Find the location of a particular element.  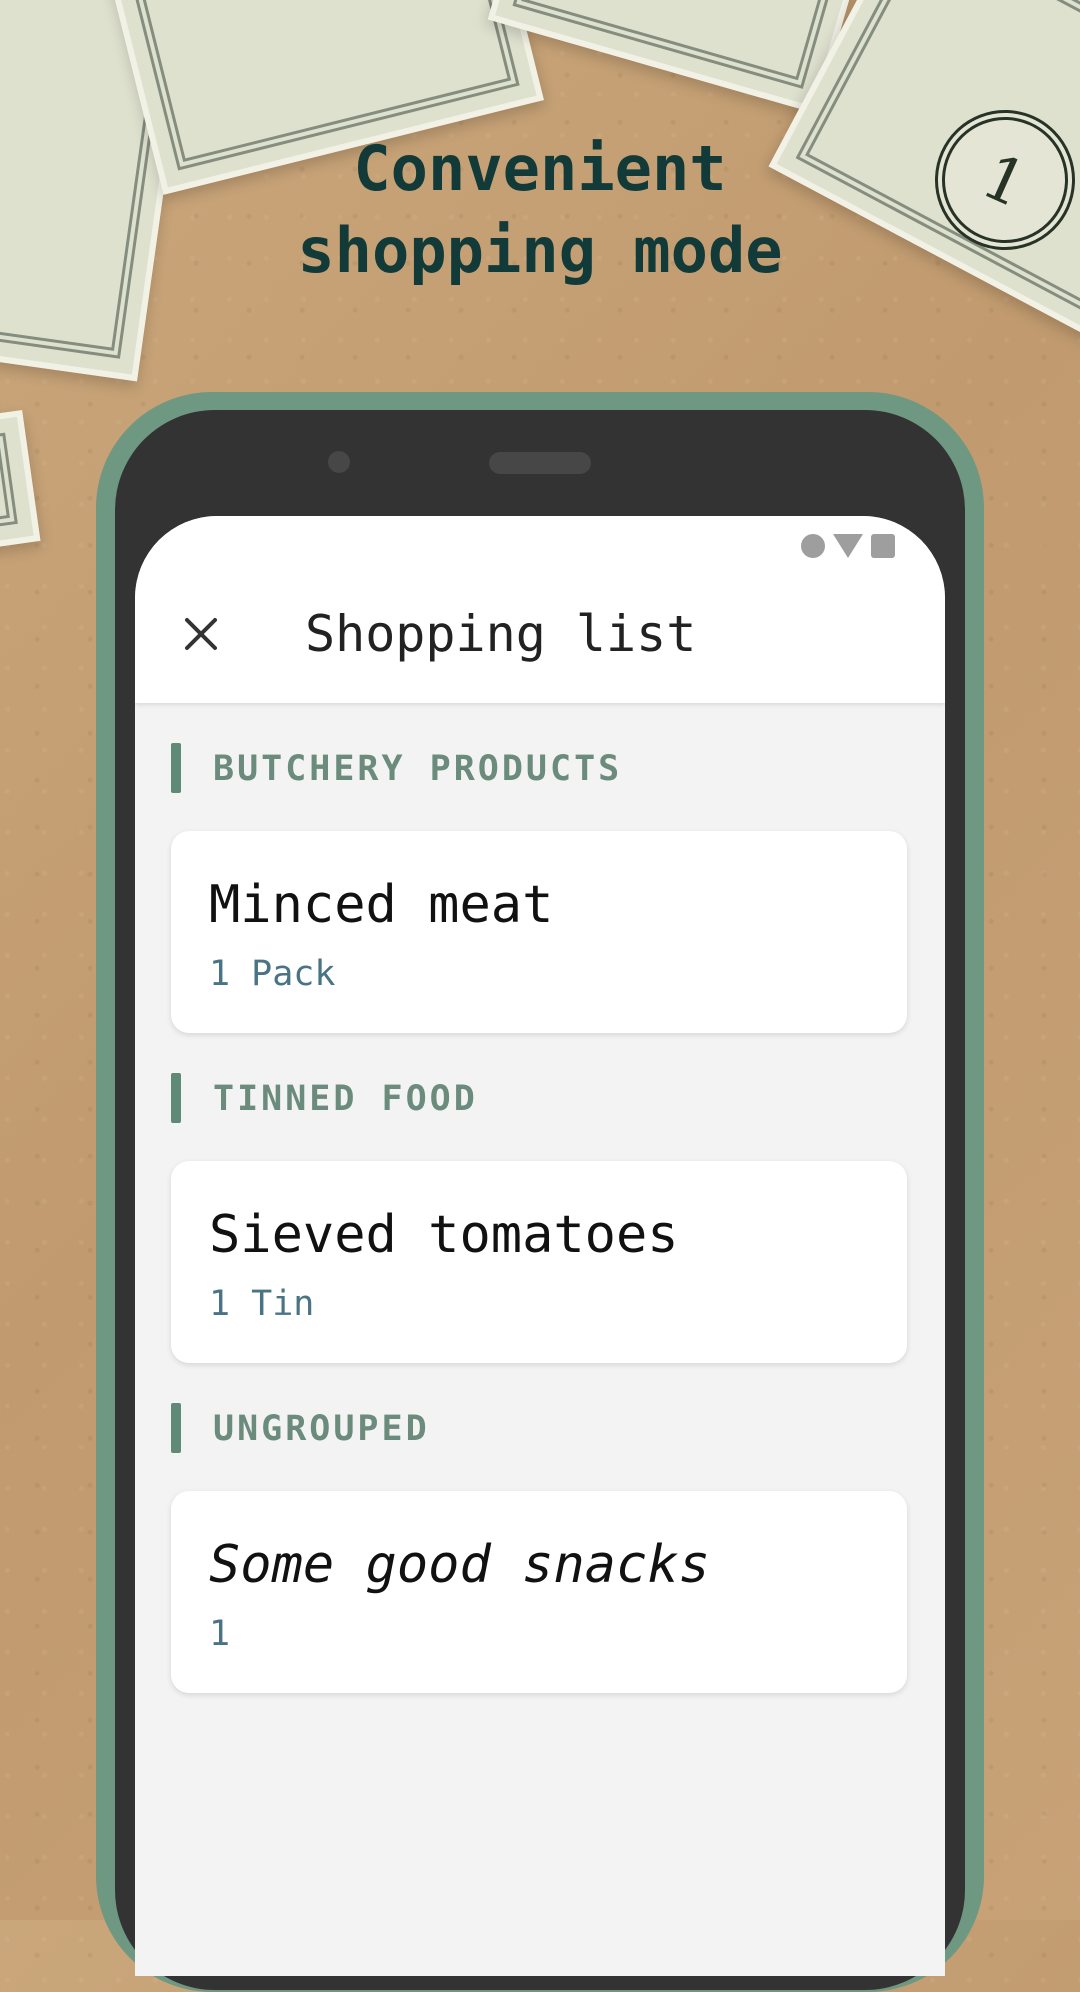

item-name: Some good snacks is located at coordinates (459, 1565).